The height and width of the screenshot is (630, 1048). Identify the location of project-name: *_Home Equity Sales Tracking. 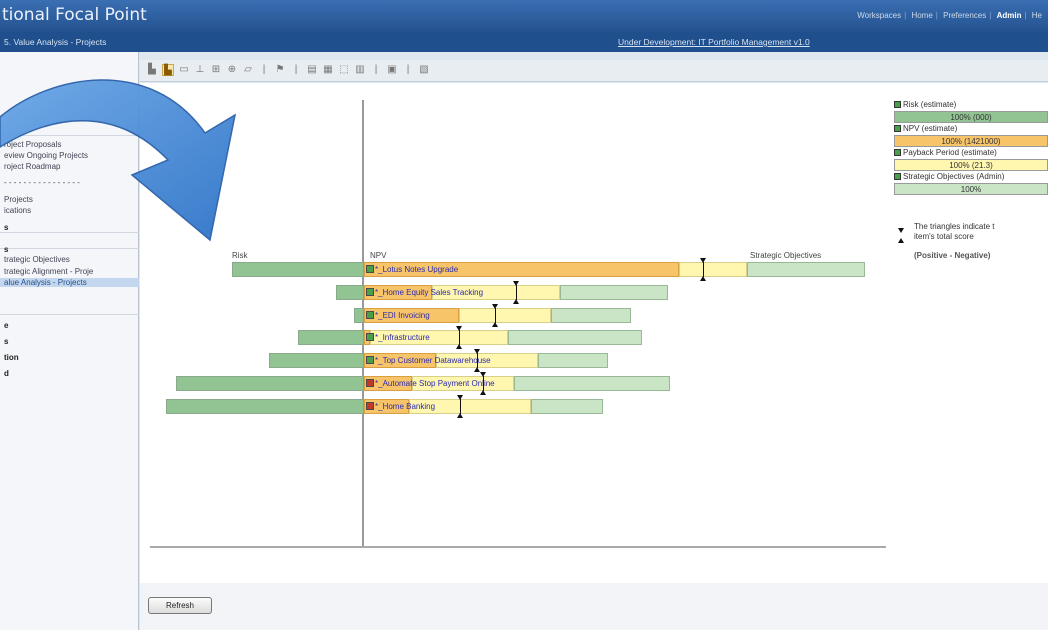
(423, 292).